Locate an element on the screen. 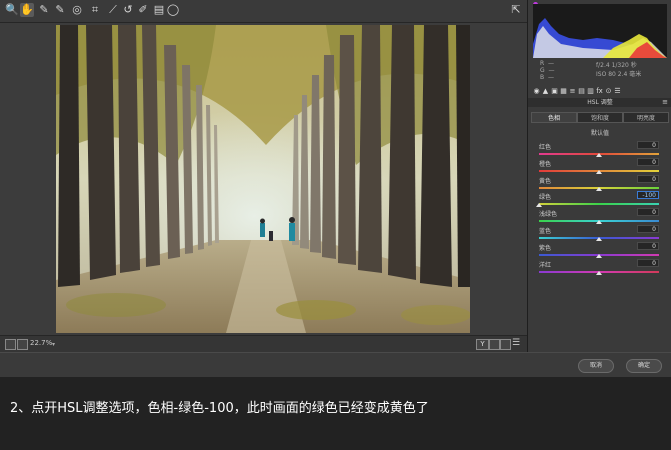 The height and width of the screenshot is (450, 671). compare-button: Y is located at coordinates (482, 344).